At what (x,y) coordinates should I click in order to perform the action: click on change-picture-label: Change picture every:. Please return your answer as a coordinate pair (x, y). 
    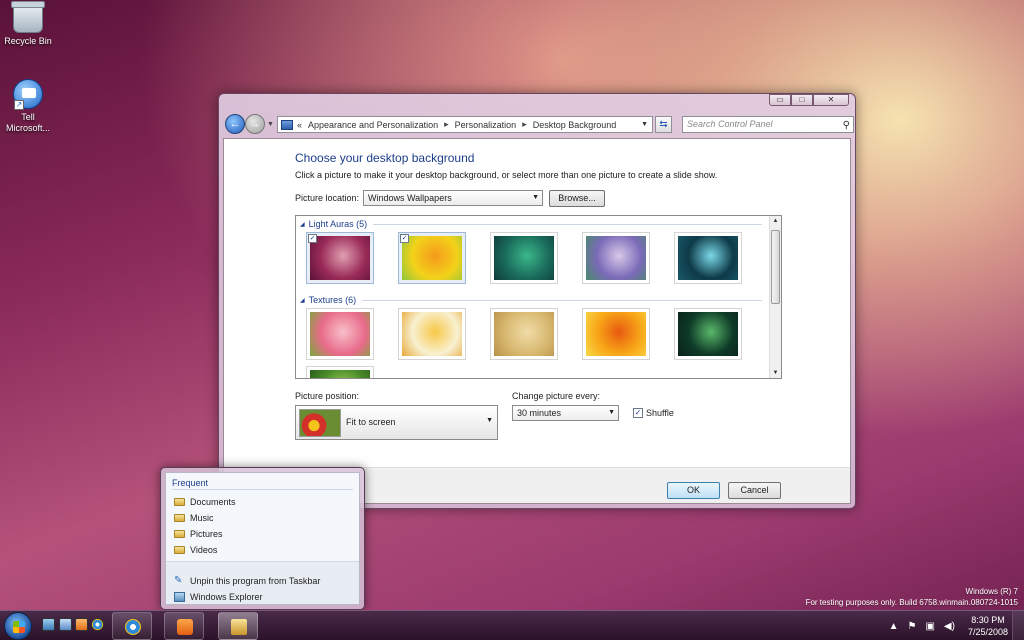
    Looking at the image, I should click on (556, 396).